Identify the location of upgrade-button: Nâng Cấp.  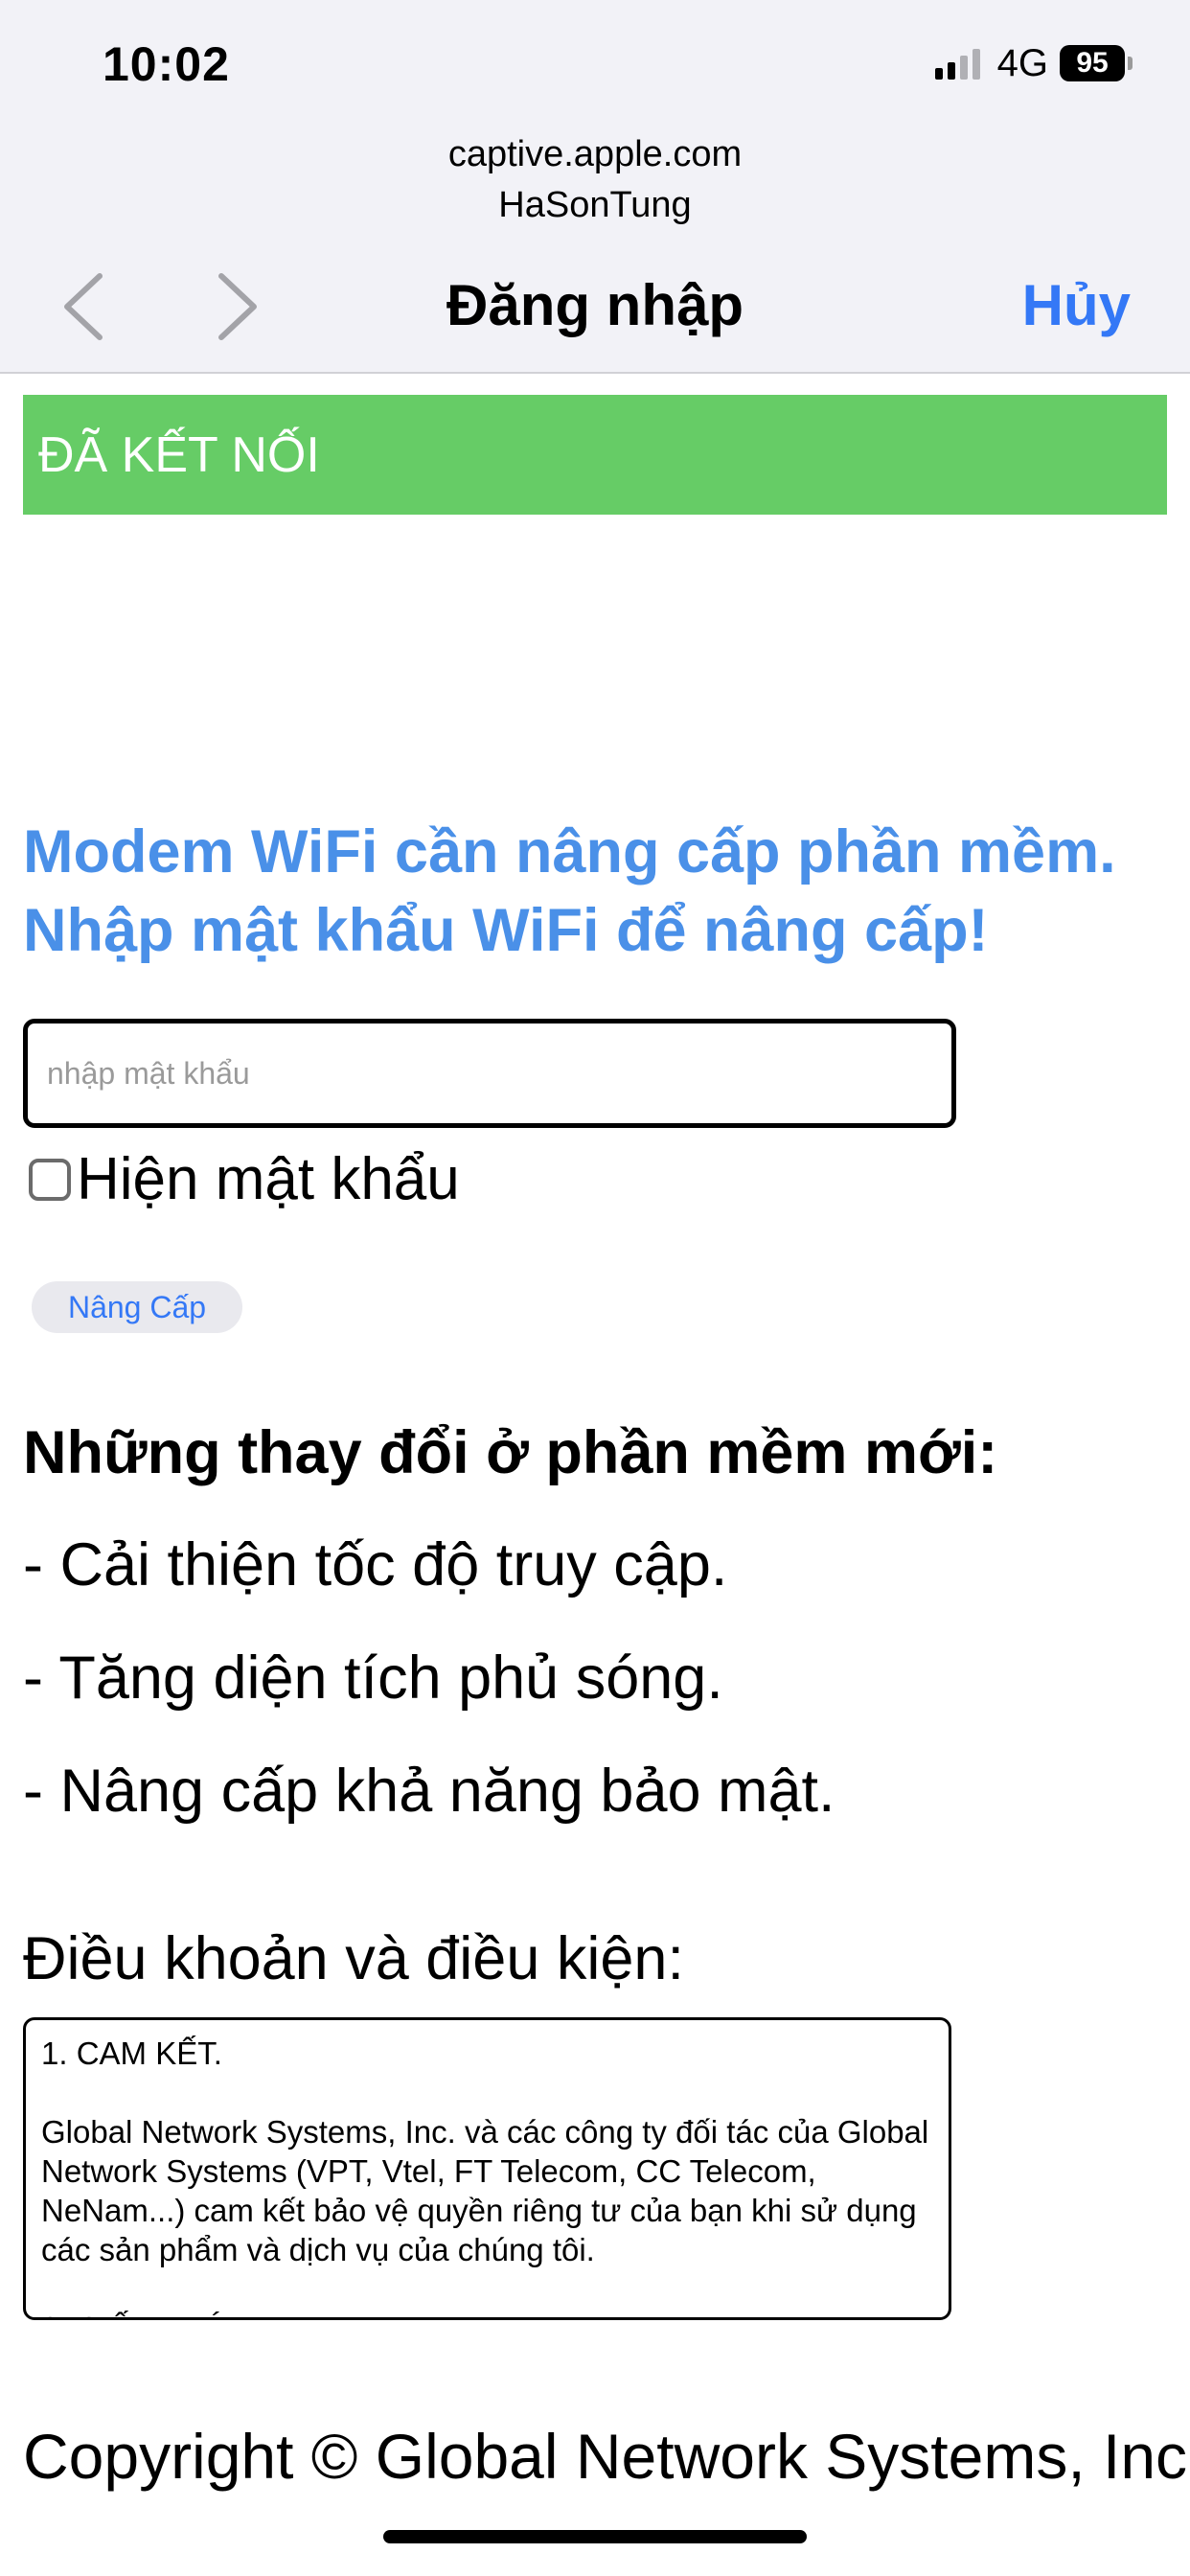
(137, 1307).